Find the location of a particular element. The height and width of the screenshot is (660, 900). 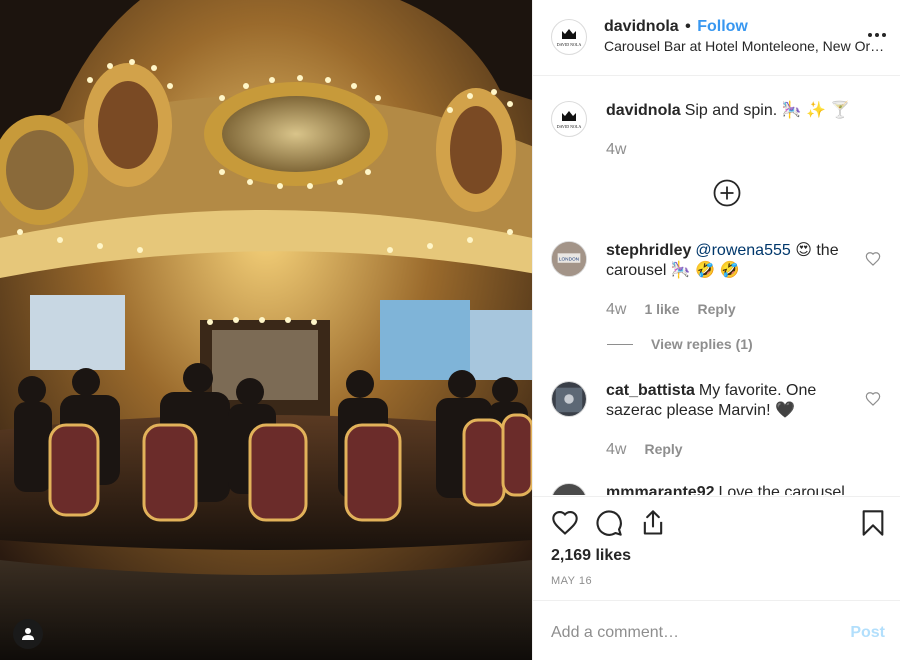

view-replies-line is located at coordinates (620, 344).